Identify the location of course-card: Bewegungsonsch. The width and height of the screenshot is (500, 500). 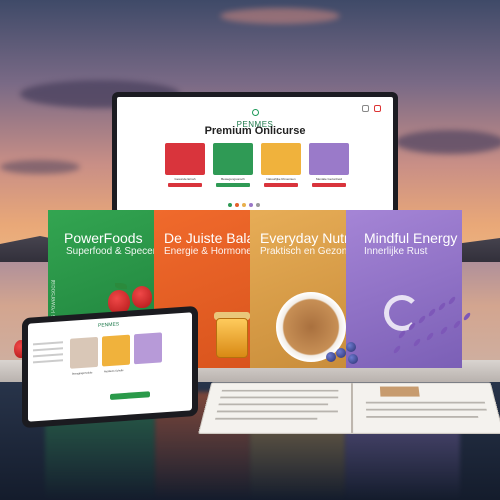
(233, 165).